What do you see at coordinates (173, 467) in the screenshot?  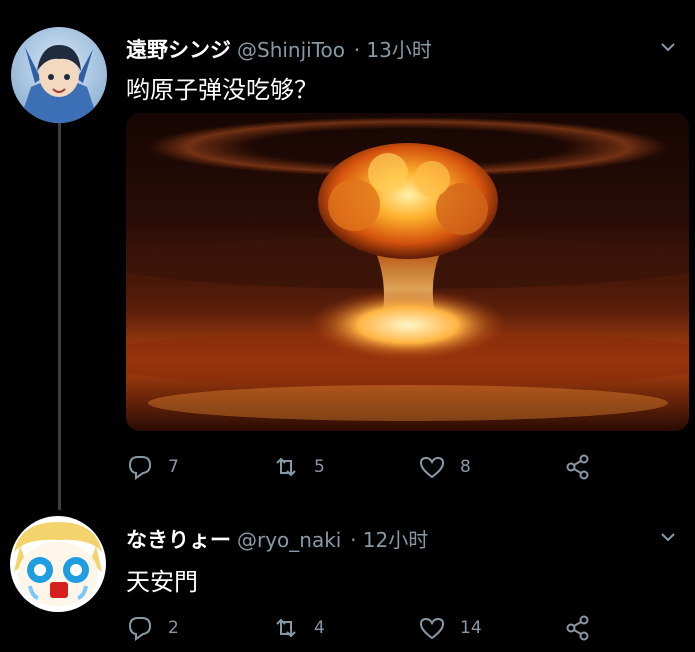 I see `reply-count: 7` at bounding box center [173, 467].